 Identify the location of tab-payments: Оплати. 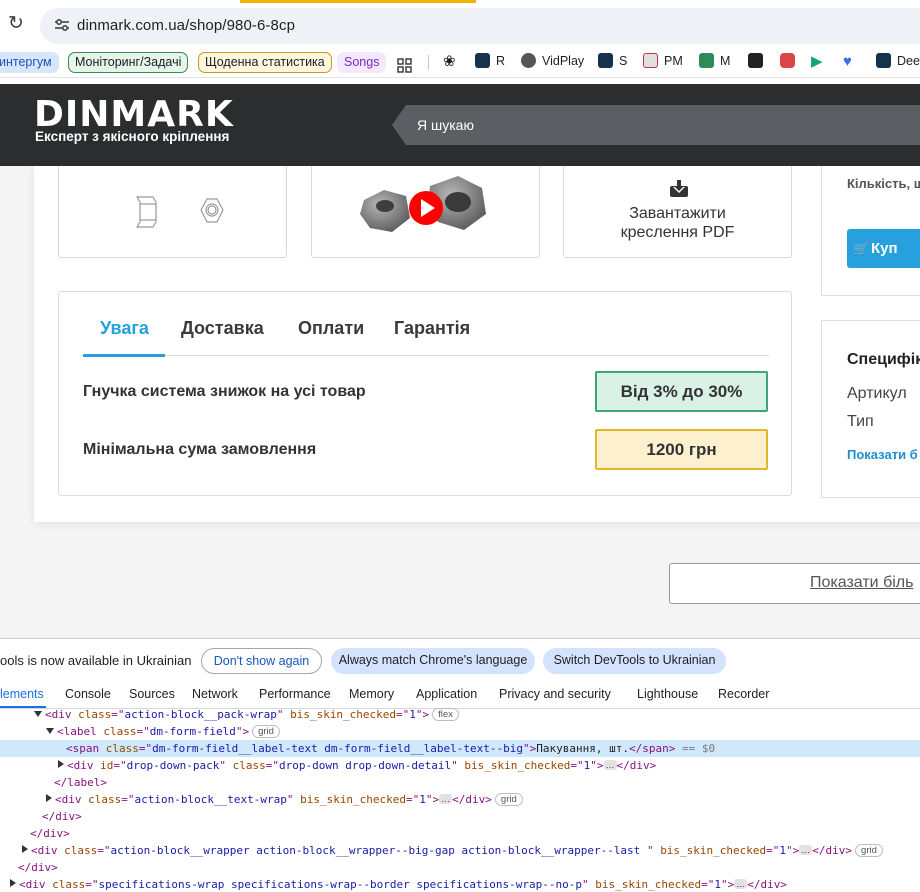
(331, 328).